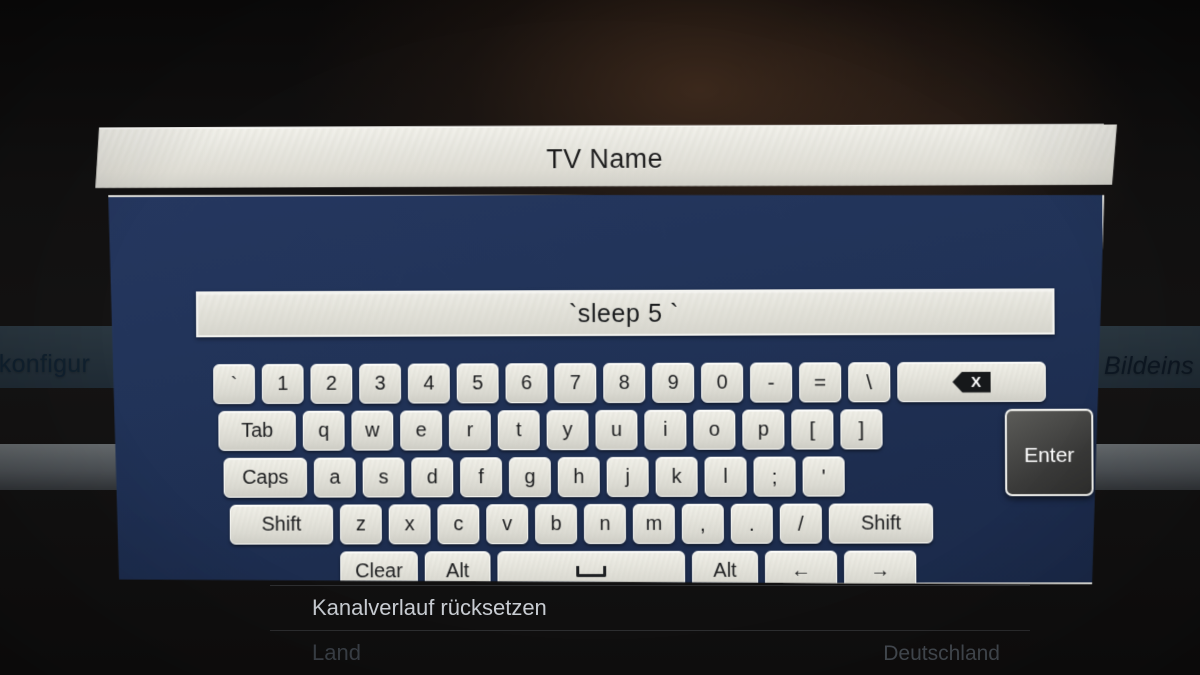  Describe the element at coordinates (45, 364) in the screenshot. I see `background-label-left: kkonfigur` at that location.